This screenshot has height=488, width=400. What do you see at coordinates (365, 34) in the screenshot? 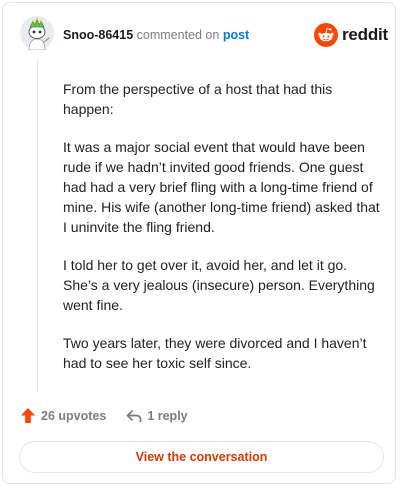
I see `brand-wordmark: reddit` at bounding box center [365, 34].